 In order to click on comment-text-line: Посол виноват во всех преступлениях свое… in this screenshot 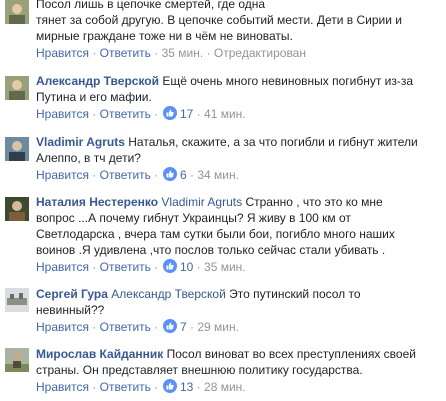, I will do `click(291, 354)`.